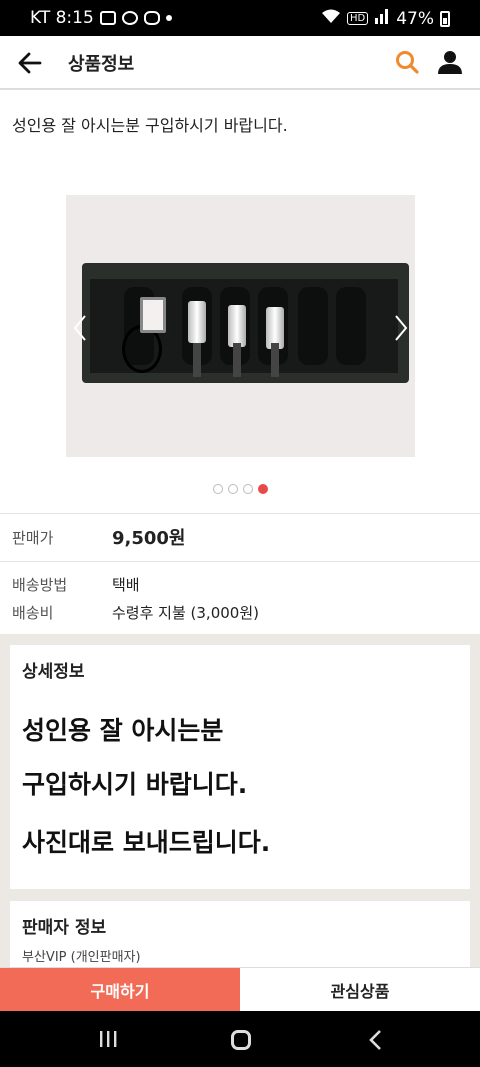  What do you see at coordinates (40, 585) in the screenshot?
I see `shipping-method-label: 배송방법` at bounding box center [40, 585].